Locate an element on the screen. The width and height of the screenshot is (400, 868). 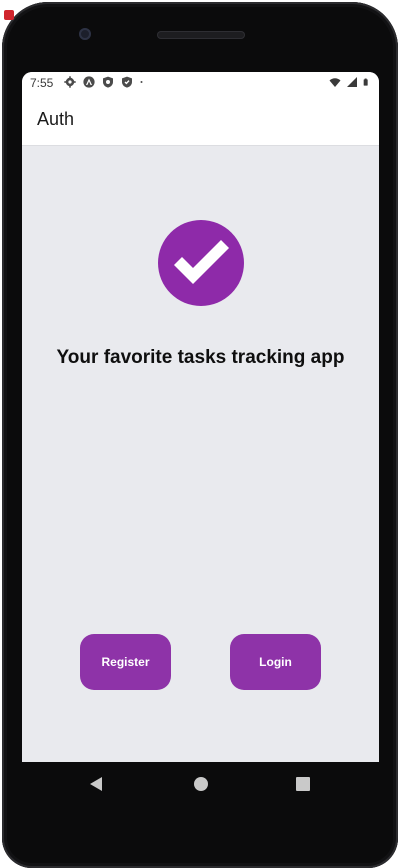
signal-icon is located at coordinates (352, 82).